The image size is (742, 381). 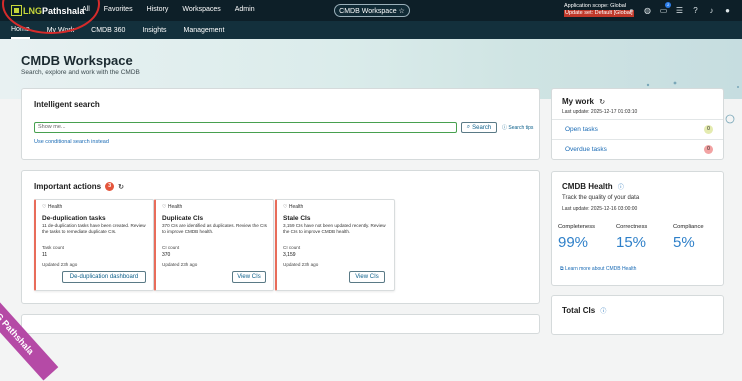 I want to click on cmdb-health-title: CMDB Health ⓘ, so click(x=593, y=186).